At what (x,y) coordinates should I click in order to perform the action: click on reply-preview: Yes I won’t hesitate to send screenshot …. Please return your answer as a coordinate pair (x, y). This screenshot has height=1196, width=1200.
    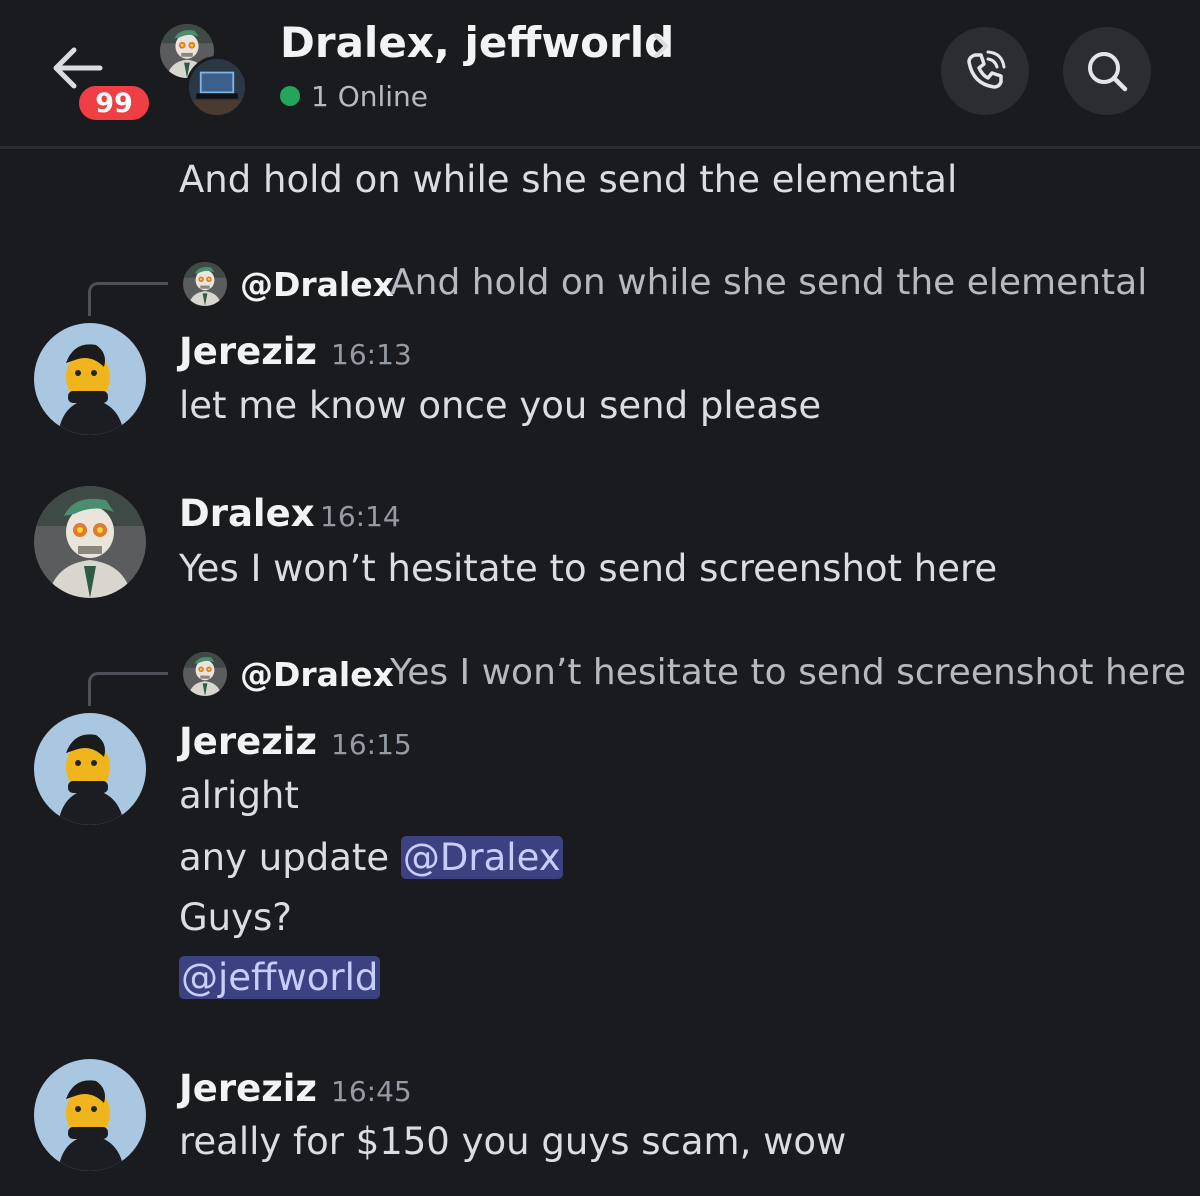
    Looking at the image, I should click on (788, 672).